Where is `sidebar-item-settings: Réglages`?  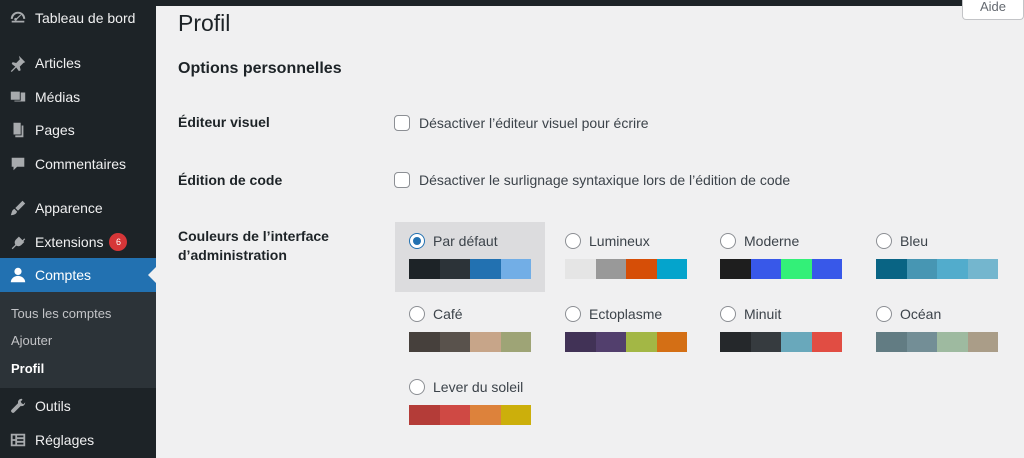 sidebar-item-settings: Réglages is located at coordinates (78, 440).